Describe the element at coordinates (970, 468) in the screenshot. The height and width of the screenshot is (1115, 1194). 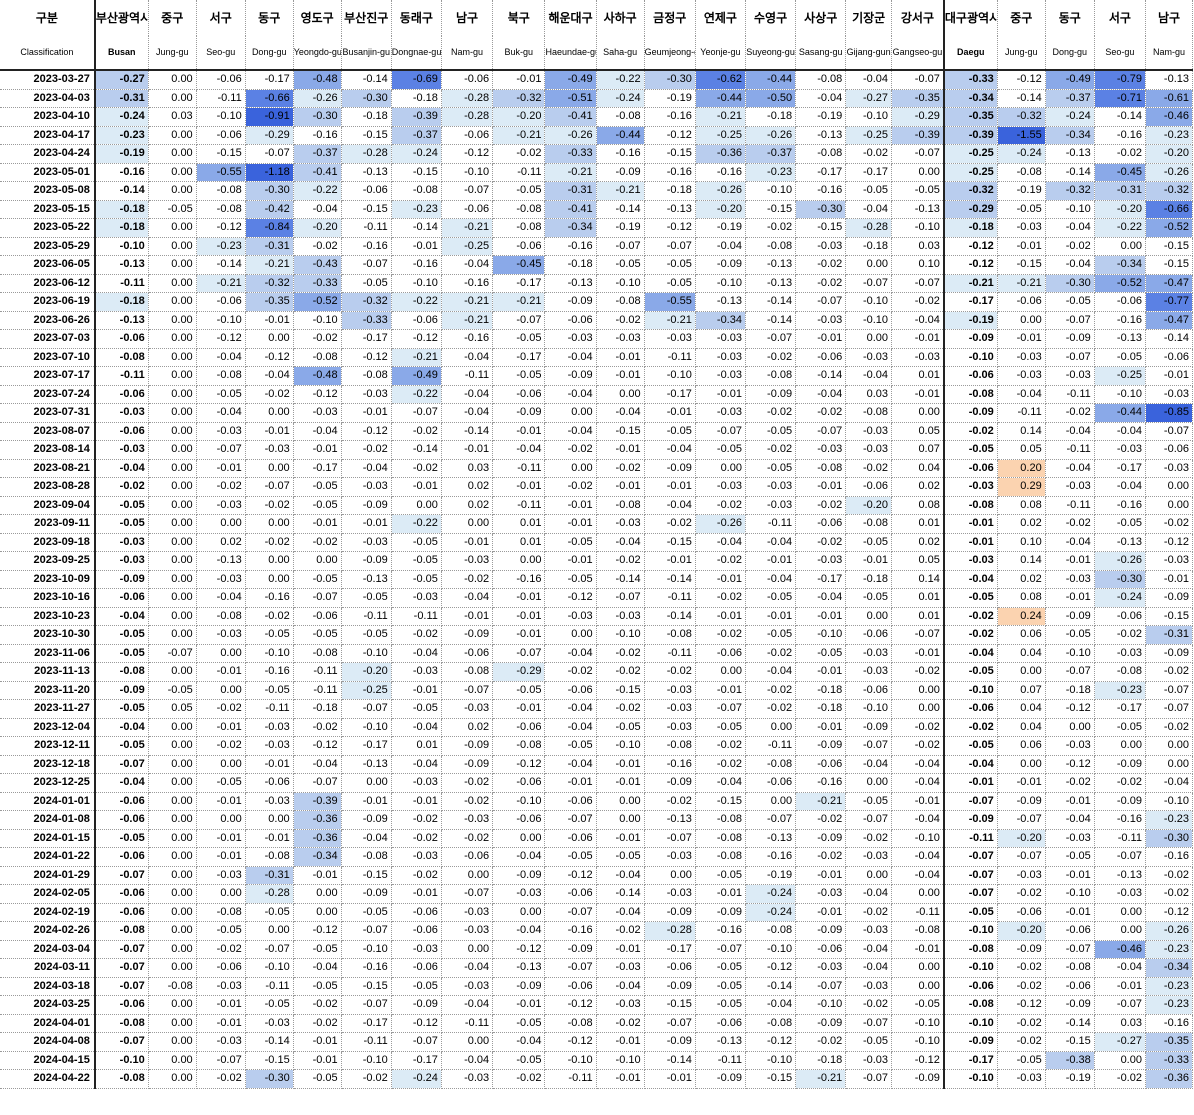
I see `city-average-cell: -0.06` at that location.